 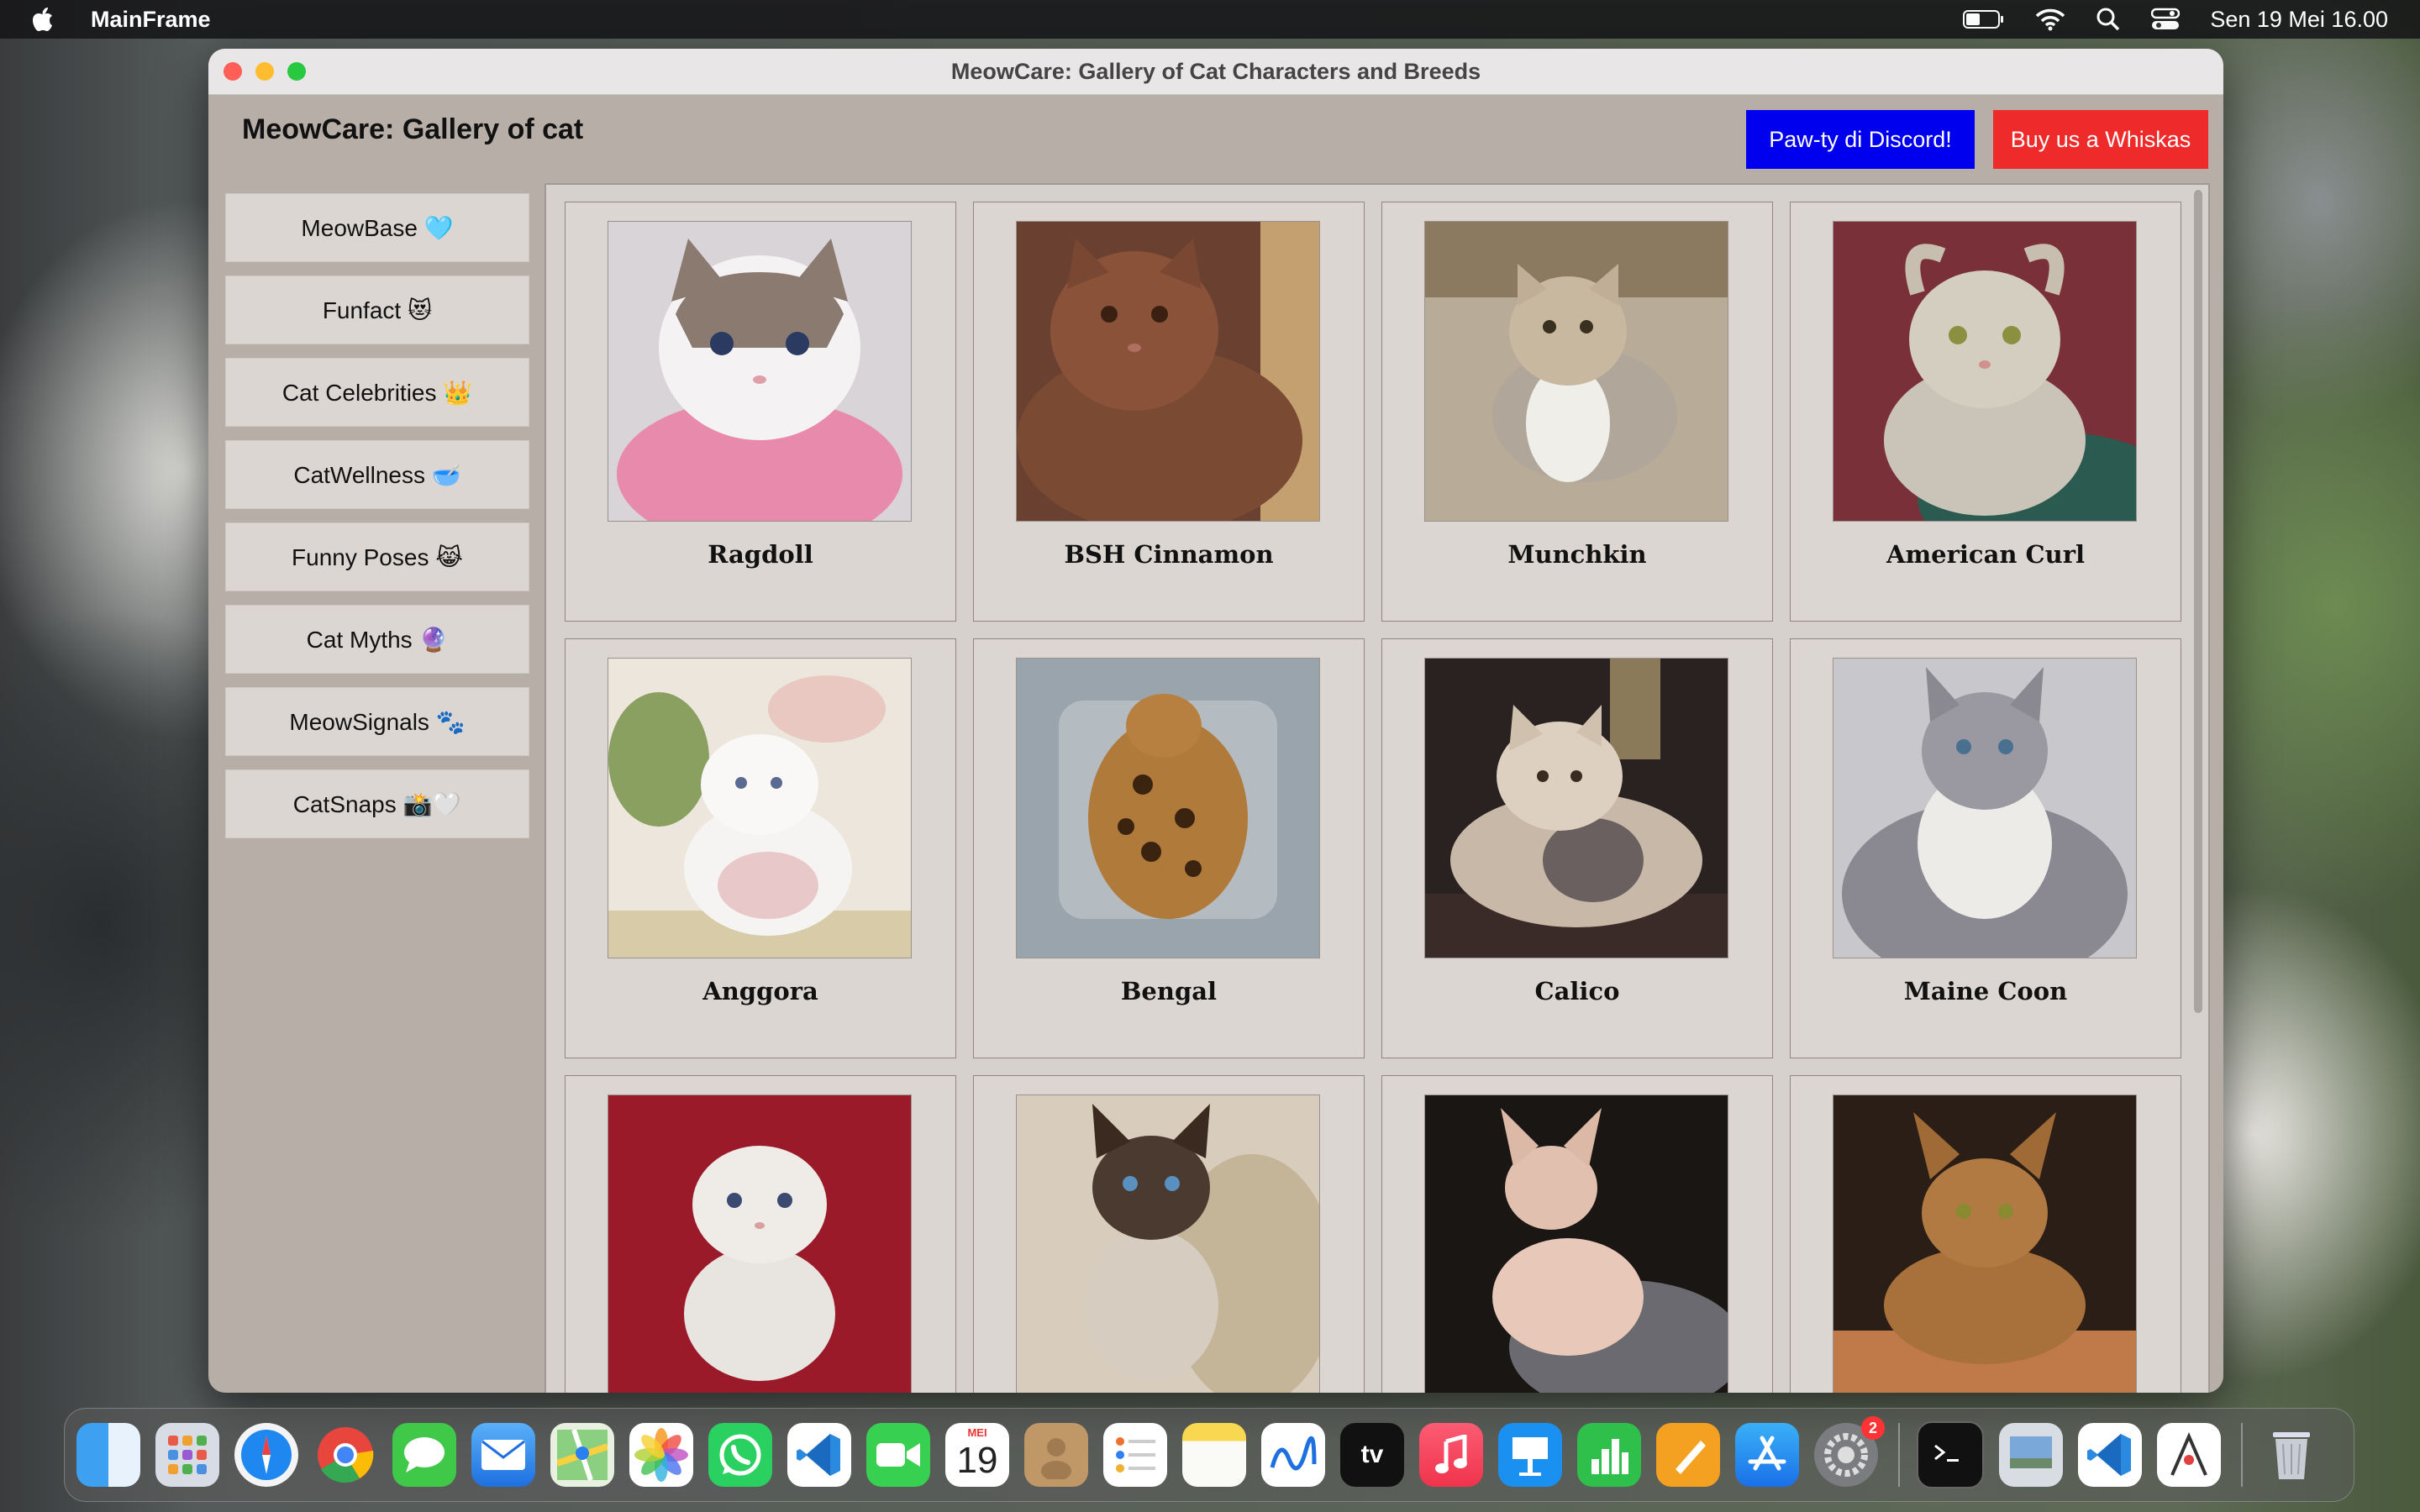 What do you see at coordinates (1861, 139) in the screenshot?
I see `discord-button: Paw-ty di Discord!` at bounding box center [1861, 139].